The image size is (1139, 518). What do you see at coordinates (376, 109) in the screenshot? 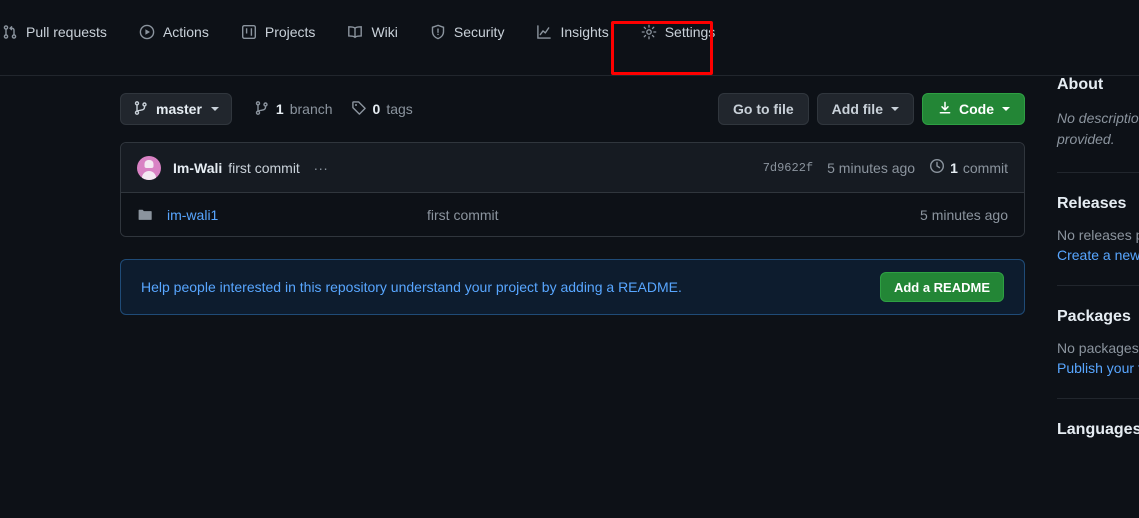
I see `tag-count-value: 0` at bounding box center [376, 109].